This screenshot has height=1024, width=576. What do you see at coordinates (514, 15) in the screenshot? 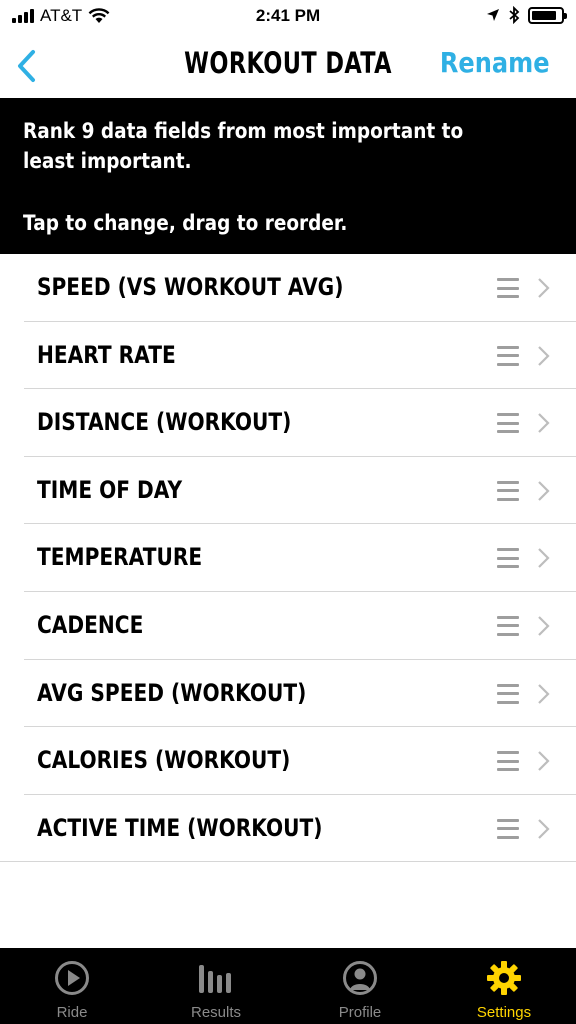
I see `bluetooth-icon` at bounding box center [514, 15].